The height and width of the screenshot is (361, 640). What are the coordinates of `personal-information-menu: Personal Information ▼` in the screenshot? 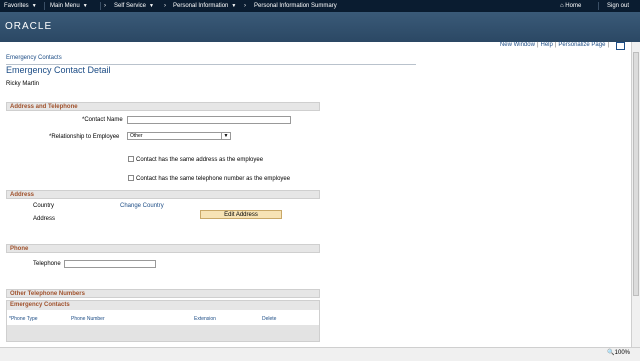 It's located at (204, 6).